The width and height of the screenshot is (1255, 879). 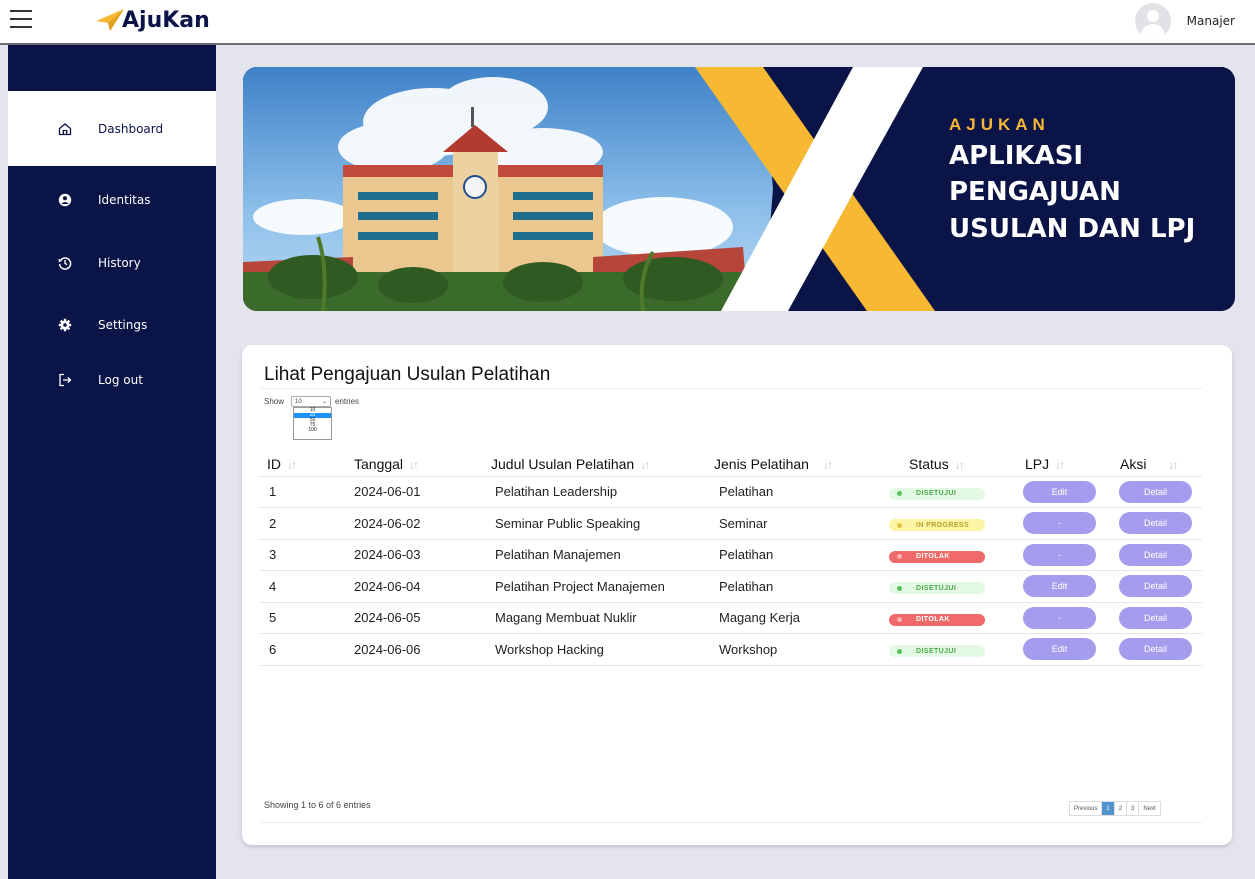 I want to click on cell-status: IN PROGRESS, so click(x=951, y=523).